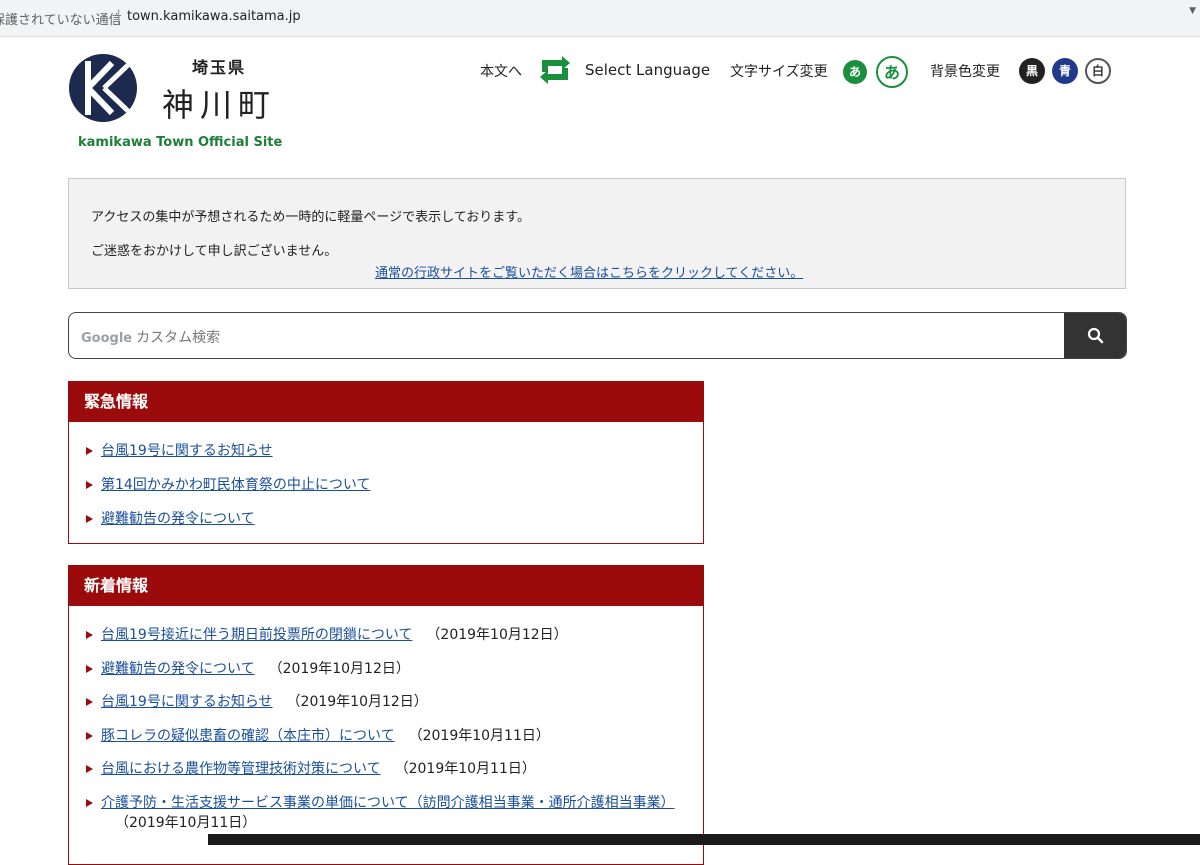 The width and height of the screenshot is (1200, 865). I want to click on custom-search: Google カスタム検索, so click(597, 335).